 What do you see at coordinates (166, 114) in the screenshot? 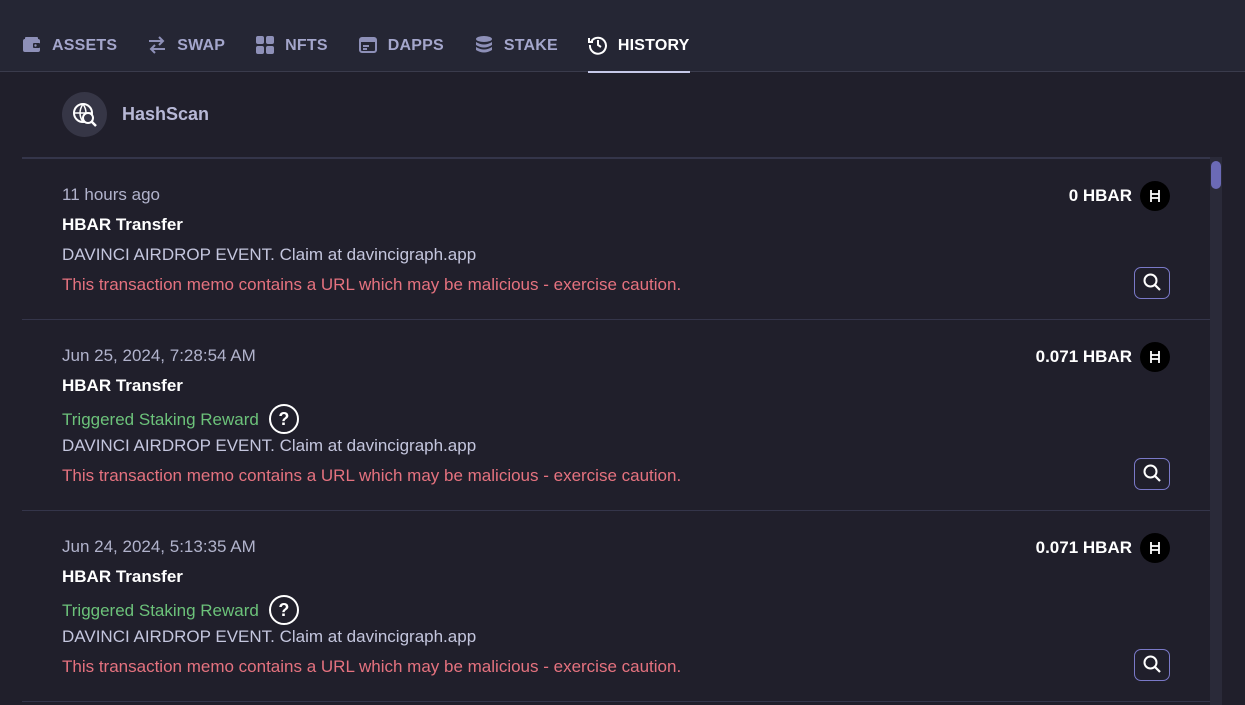
I see `hashscan-label: HashScan` at bounding box center [166, 114].